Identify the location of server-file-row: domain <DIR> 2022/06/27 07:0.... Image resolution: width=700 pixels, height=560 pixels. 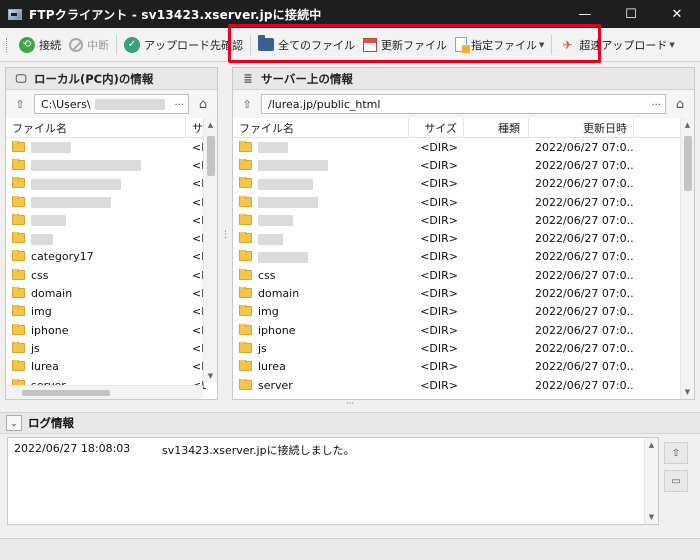
(463, 293).